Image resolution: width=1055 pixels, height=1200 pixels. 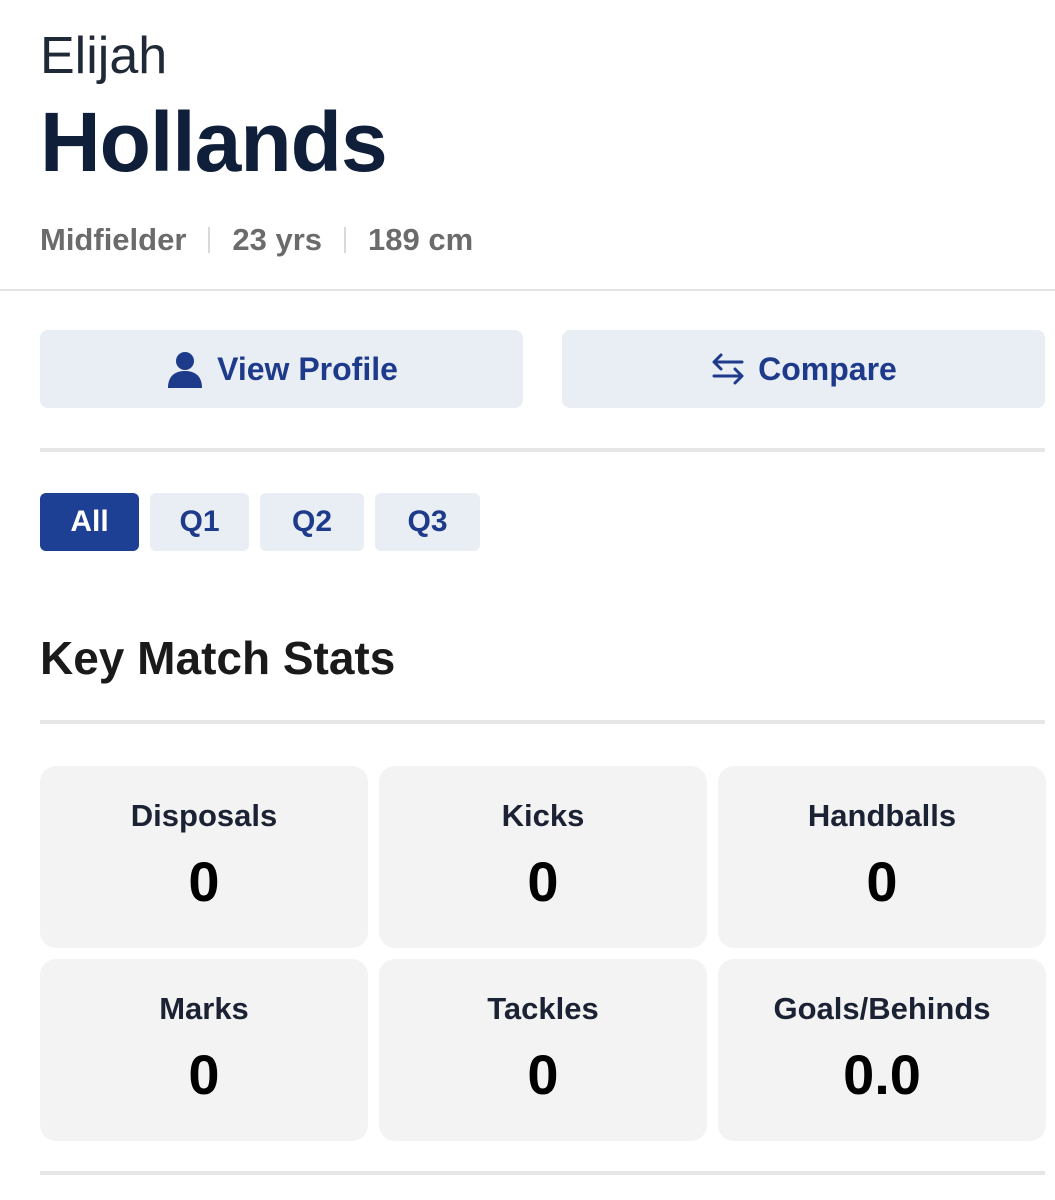 I want to click on view-profile-label: View Profile, so click(x=307, y=368).